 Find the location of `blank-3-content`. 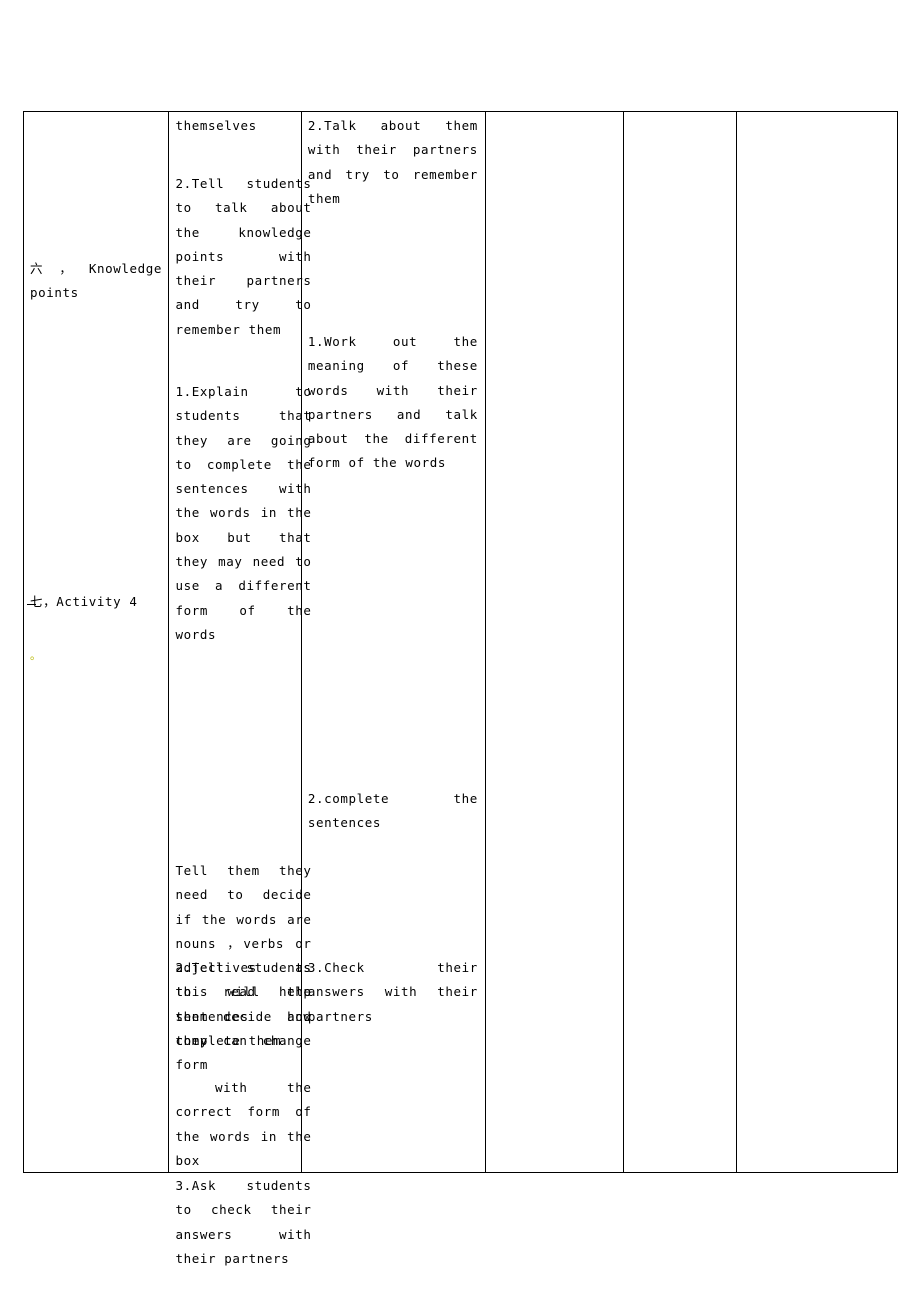

blank-3-content is located at coordinates (817, 642).